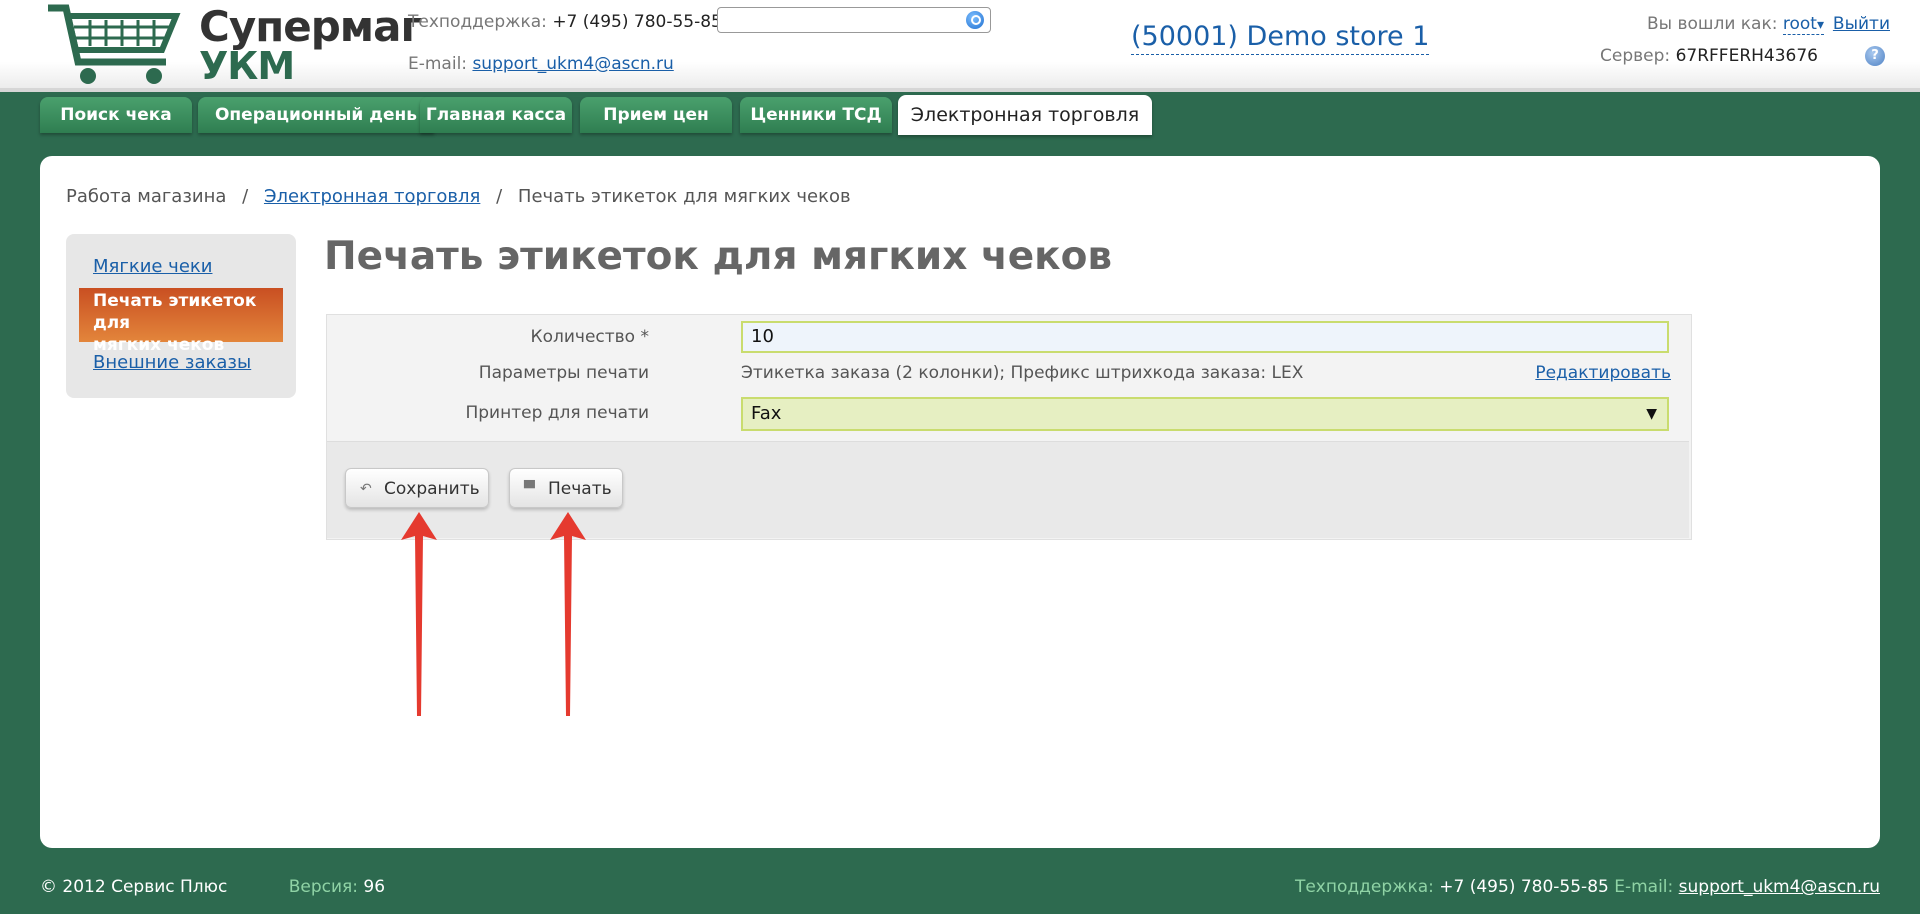  What do you see at coordinates (233, 66) in the screenshot?
I see `logo: Супермаг УКМ 4` at bounding box center [233, 66].